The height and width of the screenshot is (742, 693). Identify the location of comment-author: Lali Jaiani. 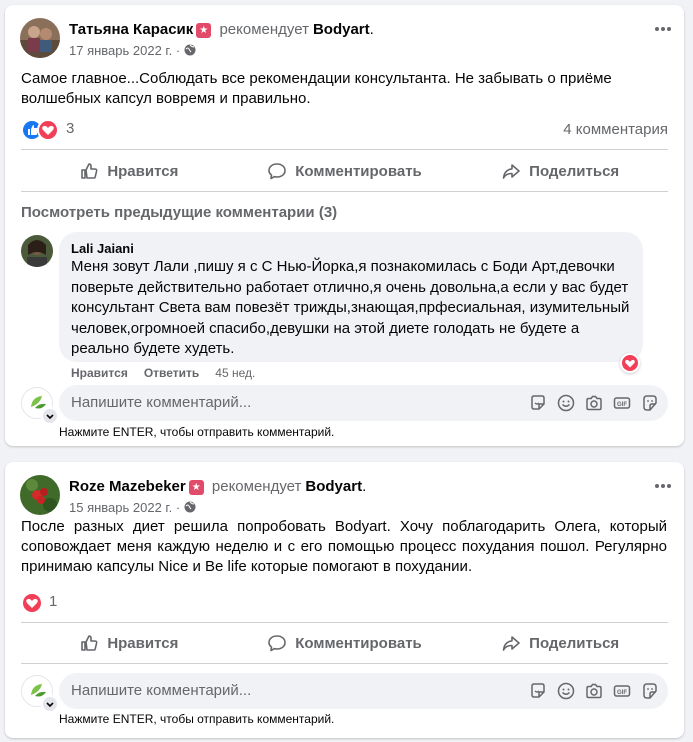
(102, 248).